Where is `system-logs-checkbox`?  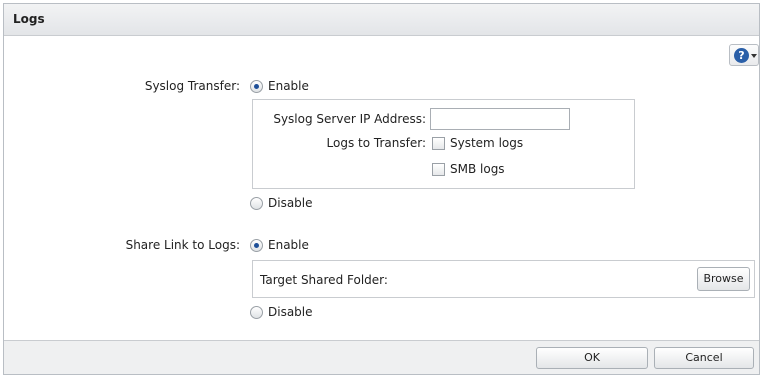 system-logs-checkbox is located at coordinates (438, 143).